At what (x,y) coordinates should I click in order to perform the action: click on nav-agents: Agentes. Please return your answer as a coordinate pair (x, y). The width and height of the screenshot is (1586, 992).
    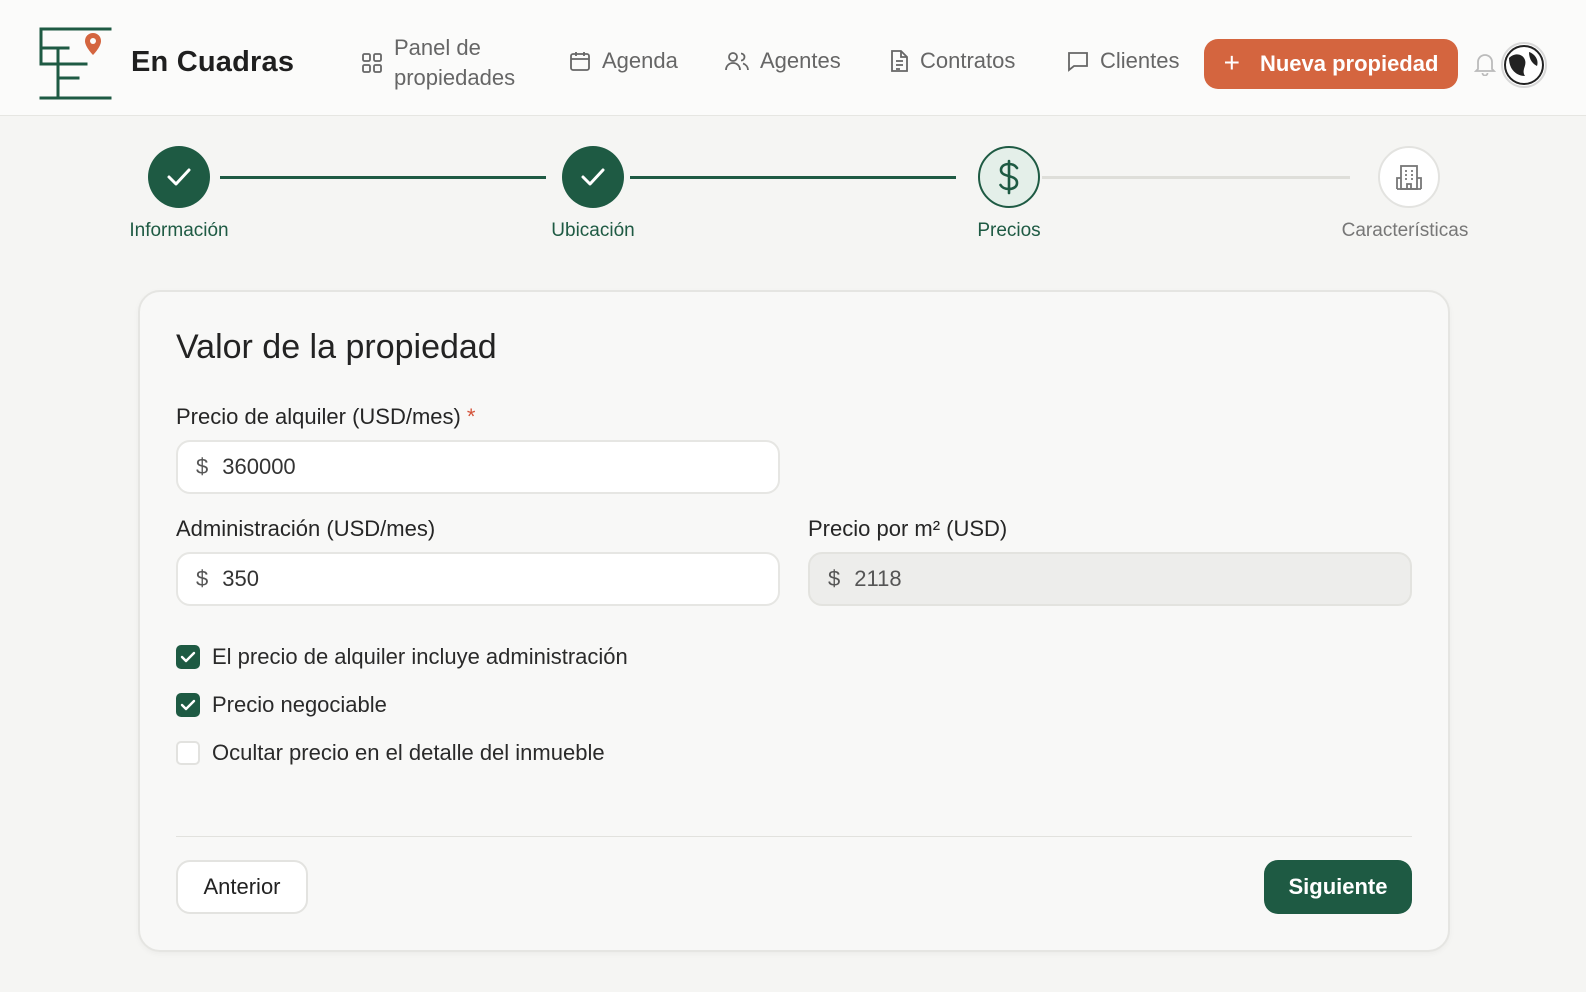
    Looking at the image, I should click on (782, 61).